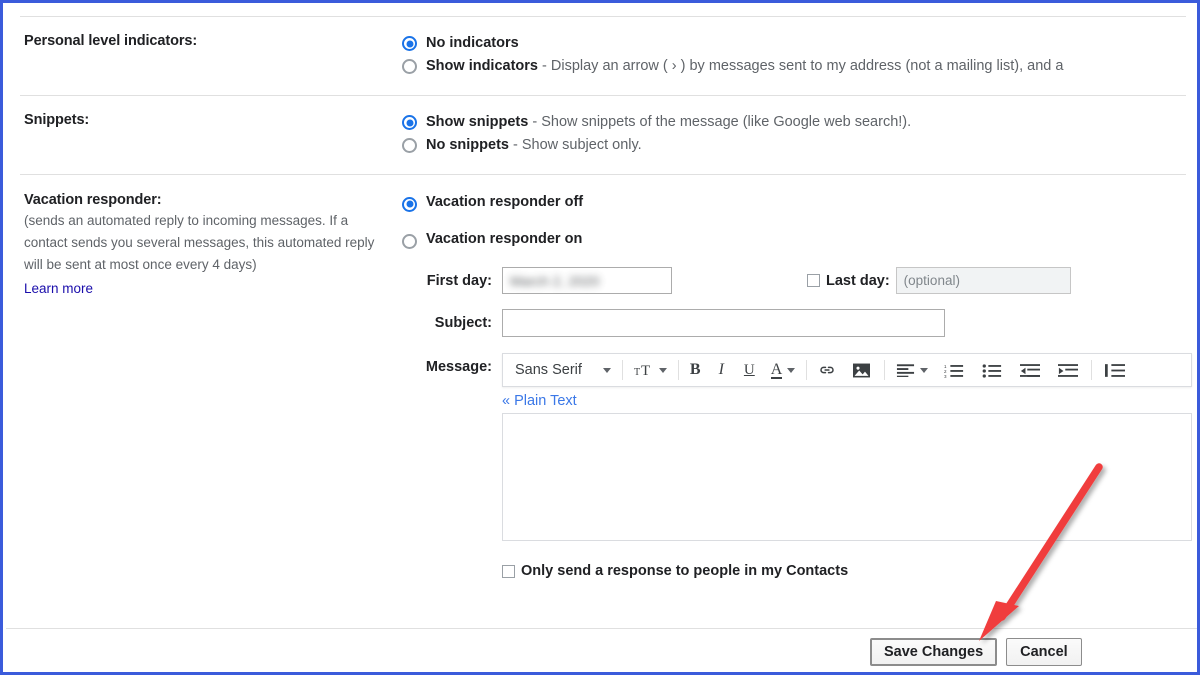 This screenshot has height=675, width=1200. I want to click on bold-icon: B, so click(695, 370).